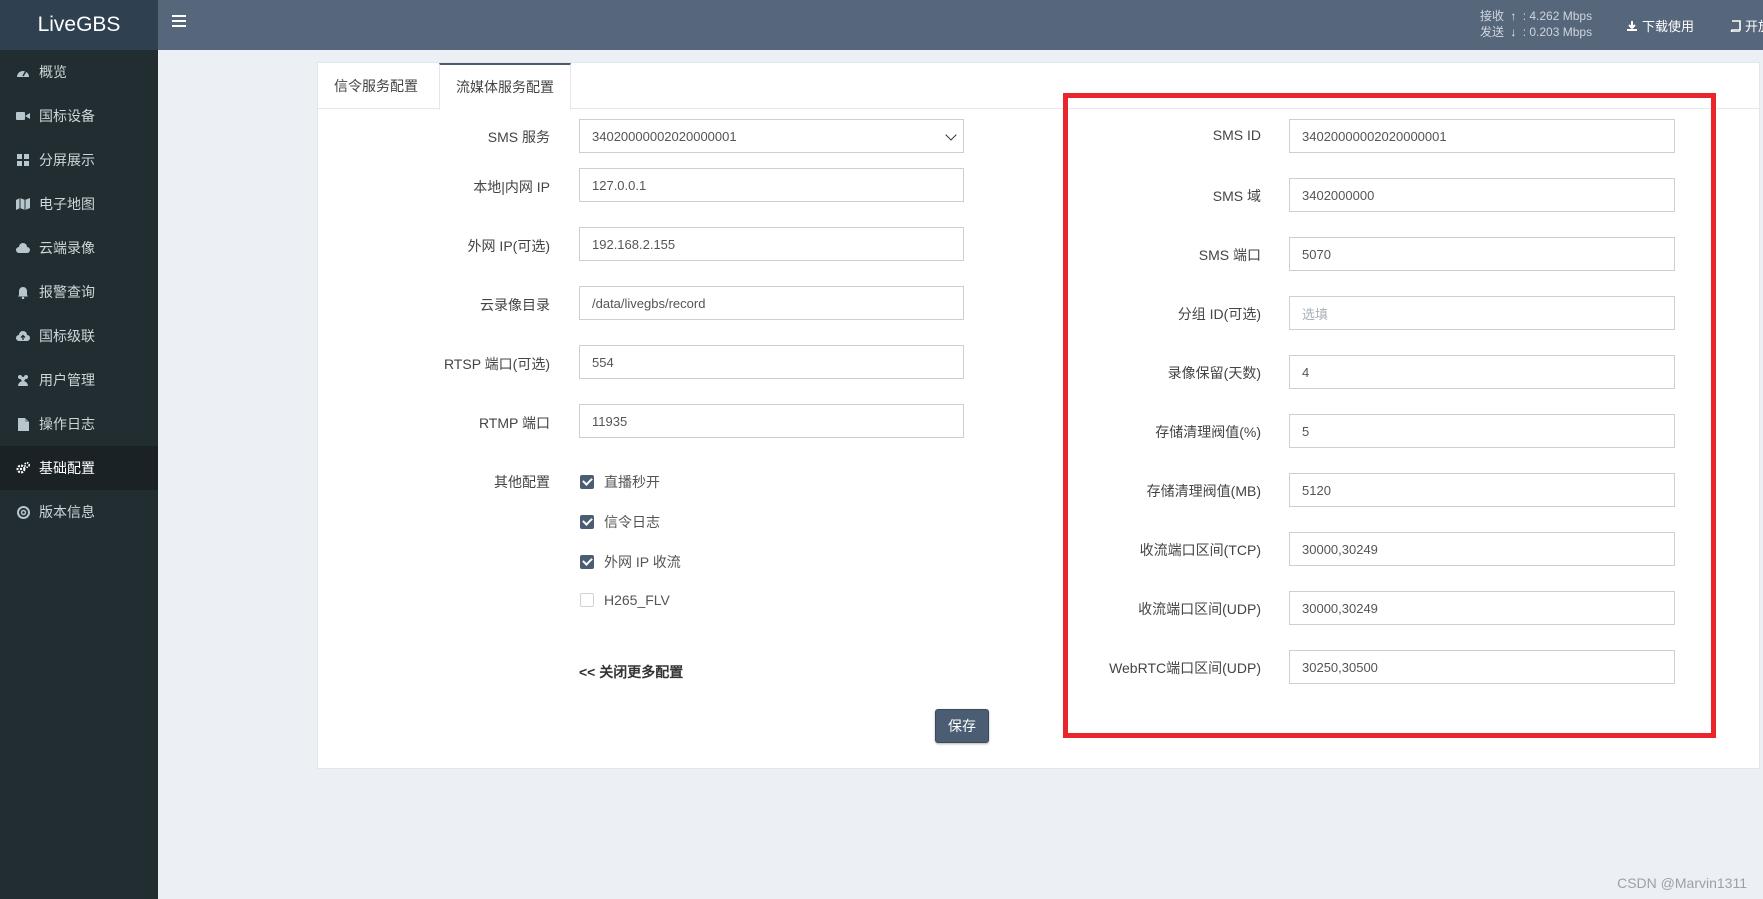 The height and width of the screenshot is (899, 1763). Describe the element at coordinates (1200, 550) in the screenshot. I see `tcp-port-range-label: 收流端口区间(TCP)` at that location.